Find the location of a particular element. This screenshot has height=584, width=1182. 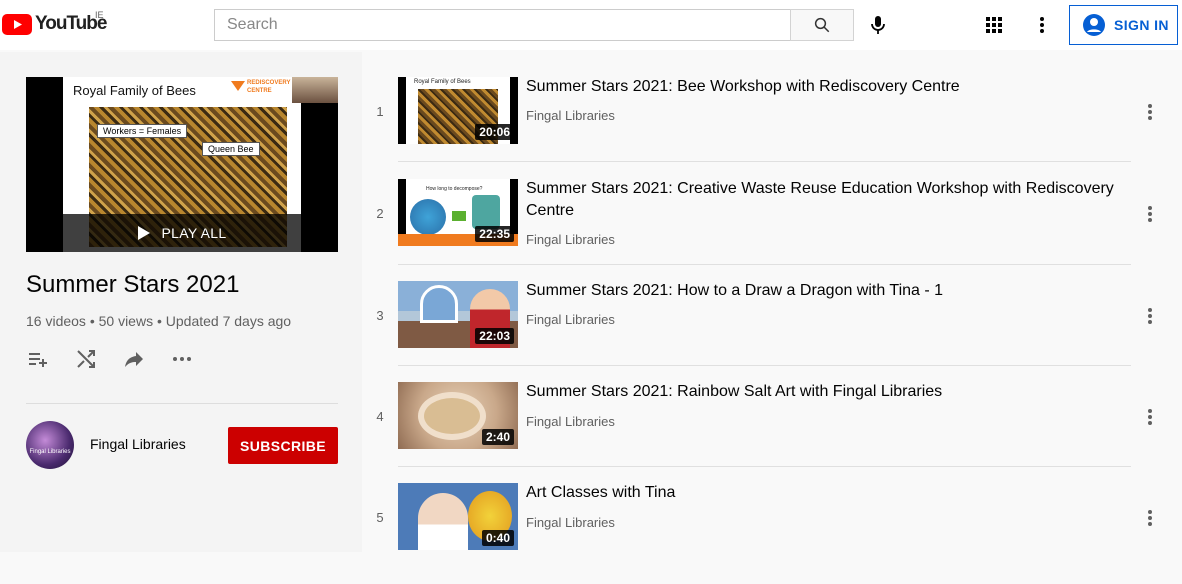

shuffle-button is located at coordinates (86, 359).